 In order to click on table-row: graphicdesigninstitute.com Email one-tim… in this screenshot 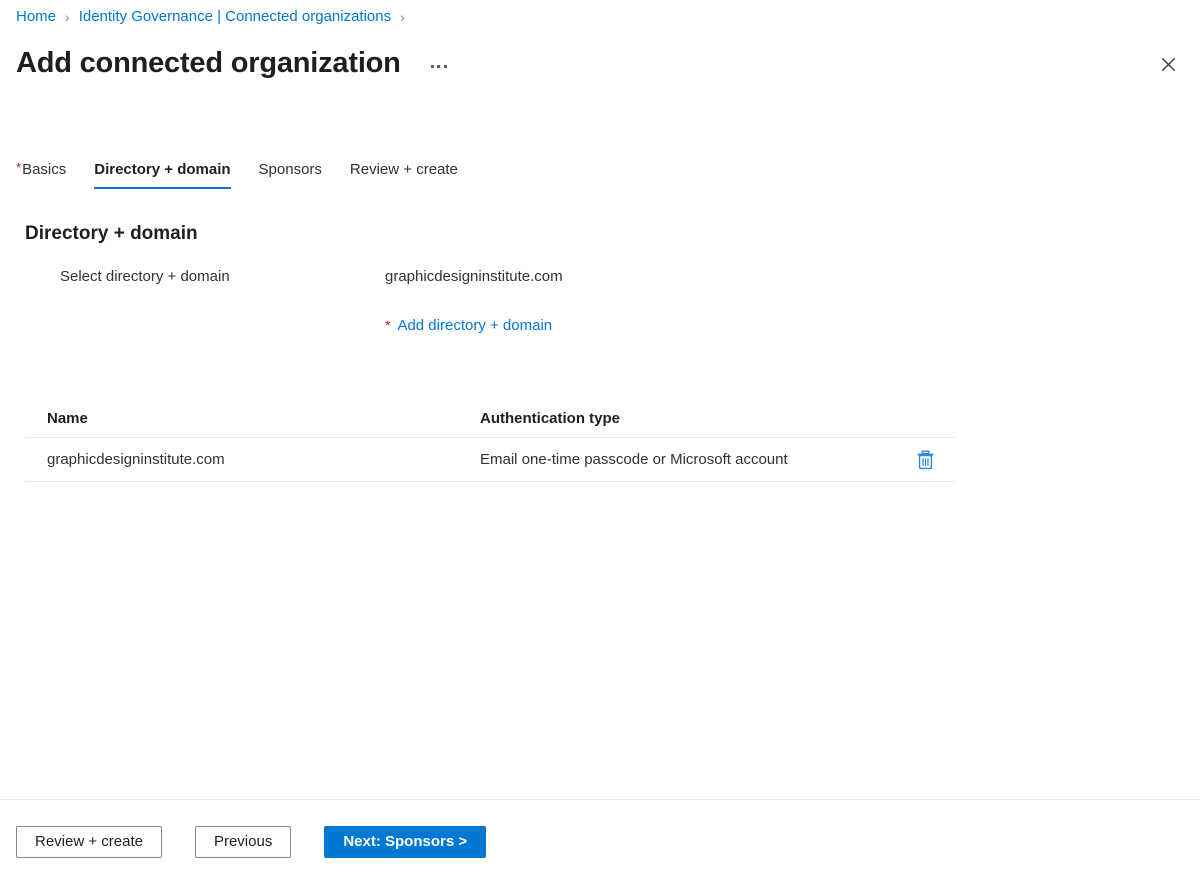, I will do `click(490, 460)`.